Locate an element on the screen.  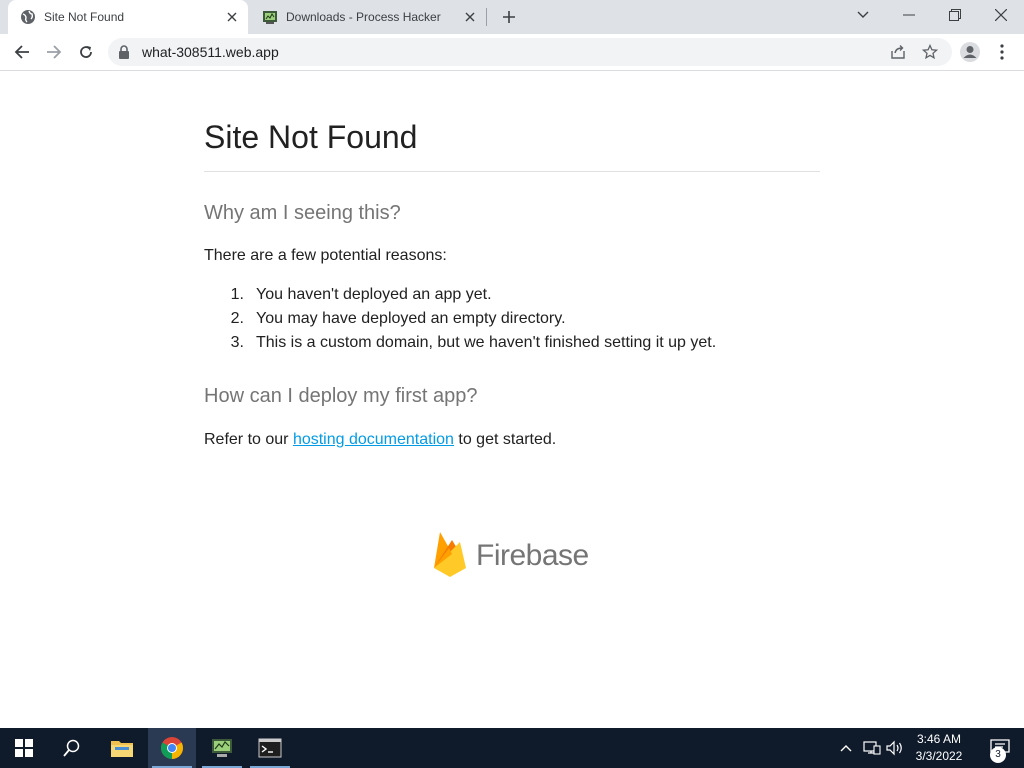
tab-site-not-found: Site Not Found is located at coordinates (128, 17).